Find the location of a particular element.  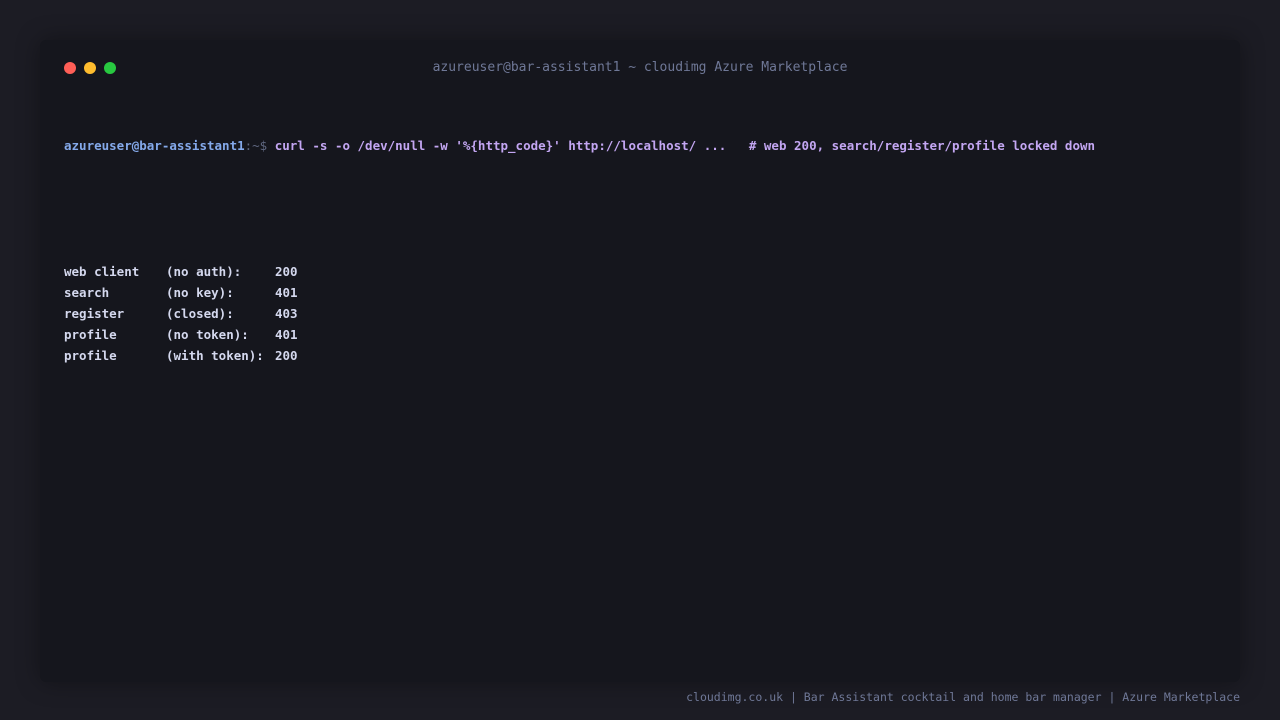

result-name: register is located at coordinates (94, 313).